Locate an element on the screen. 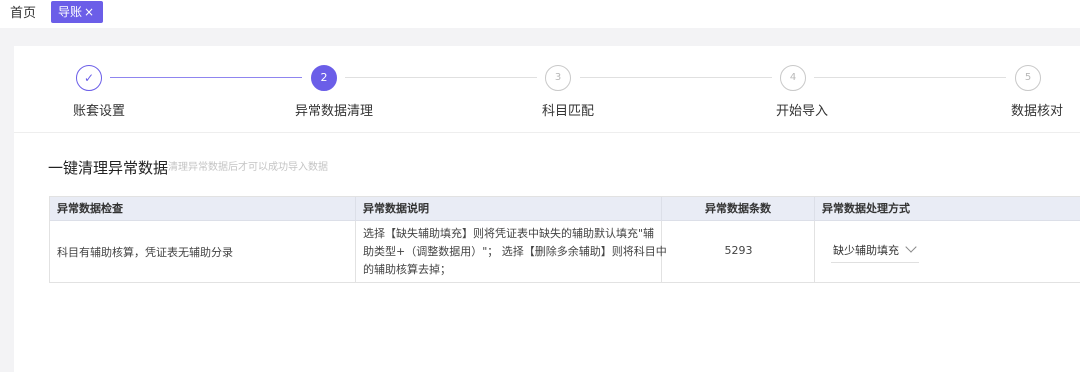 The height and width of the screenshot is (372, 1080). cell-count: 5293 is located at coordinates (738, 252).